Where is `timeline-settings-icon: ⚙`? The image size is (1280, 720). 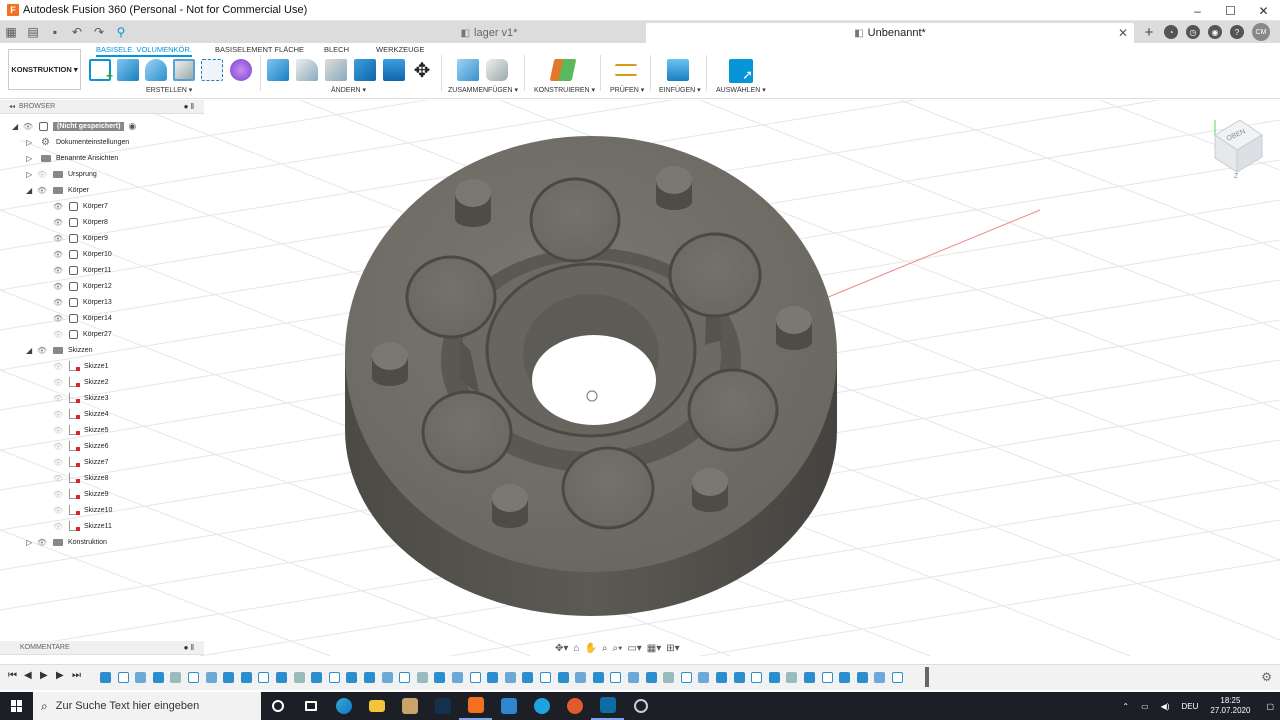 timeline-settings-icon: ⚙ is located at coordinates (1266, 677).